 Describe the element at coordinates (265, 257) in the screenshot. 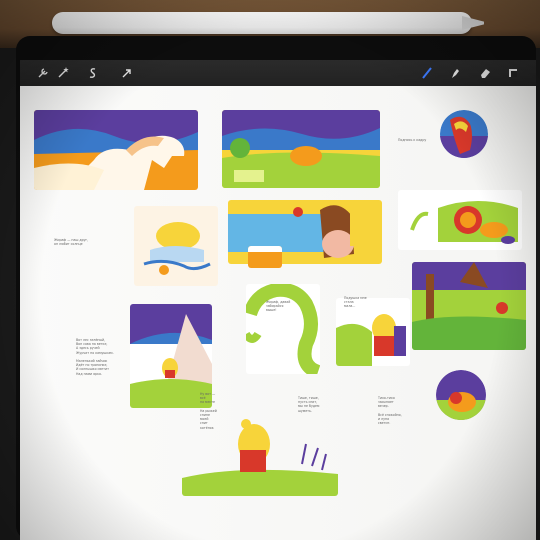

I see `frame-pool-steps` at that location.